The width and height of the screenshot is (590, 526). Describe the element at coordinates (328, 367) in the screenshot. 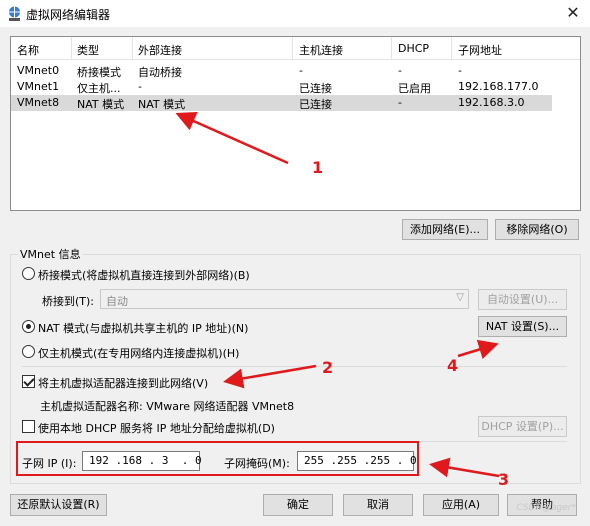

I see `annotation-2: 2` at that location.